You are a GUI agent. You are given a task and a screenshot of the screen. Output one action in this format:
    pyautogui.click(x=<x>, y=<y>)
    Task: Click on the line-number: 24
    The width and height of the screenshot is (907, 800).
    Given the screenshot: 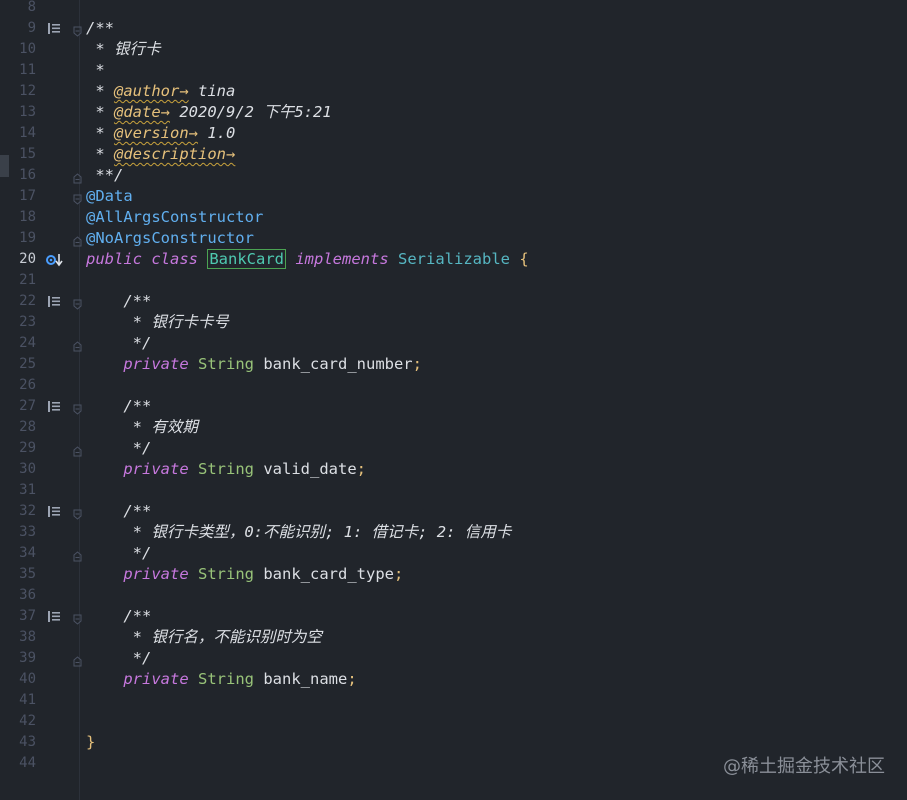 What is the action you would take?
    pyautogui.click(x=27, y=343)
    